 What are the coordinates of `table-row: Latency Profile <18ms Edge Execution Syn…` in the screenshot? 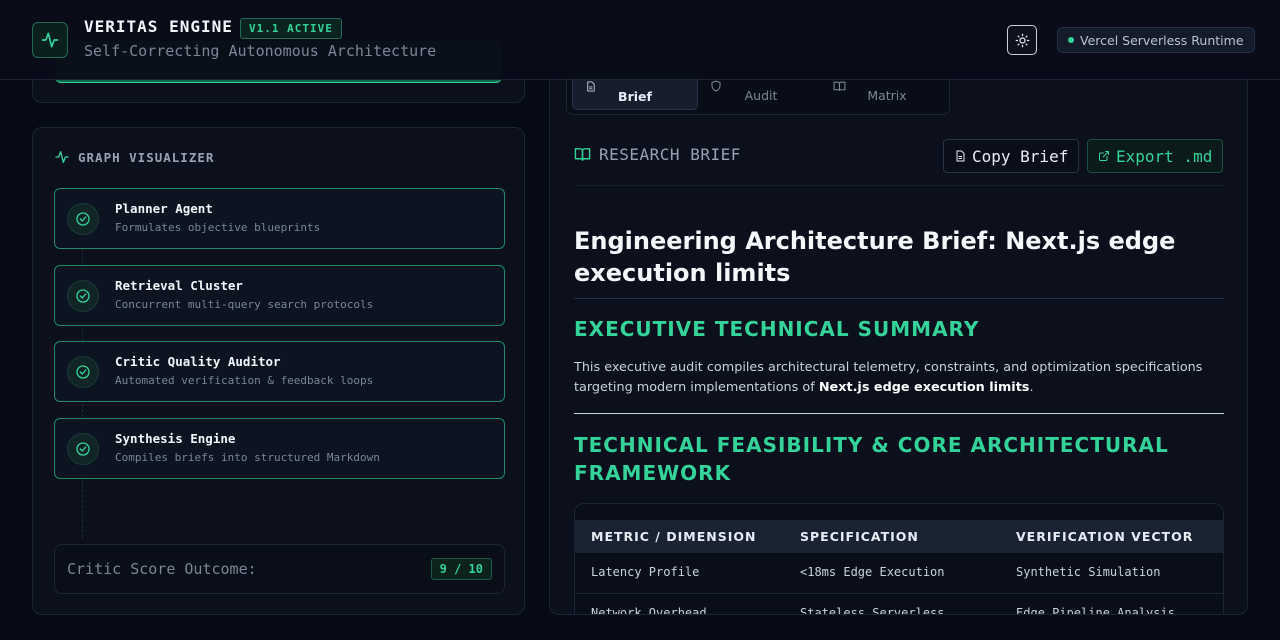 It's located at (899, 573).